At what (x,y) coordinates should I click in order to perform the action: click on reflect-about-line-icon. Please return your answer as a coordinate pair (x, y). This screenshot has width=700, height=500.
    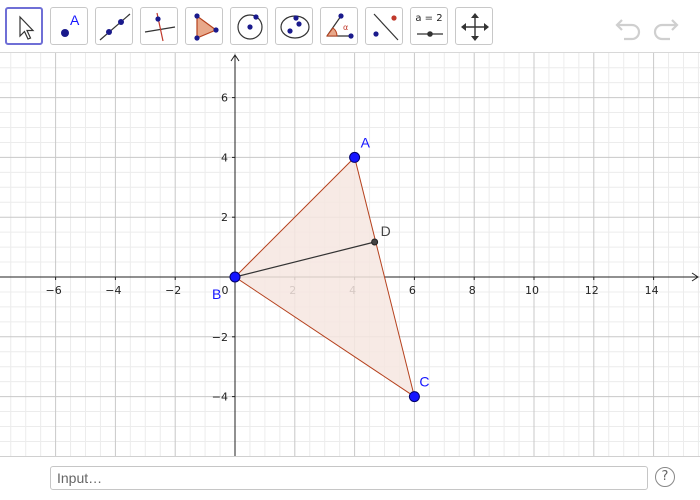
    Looking at the image, I should click on (386, 27).